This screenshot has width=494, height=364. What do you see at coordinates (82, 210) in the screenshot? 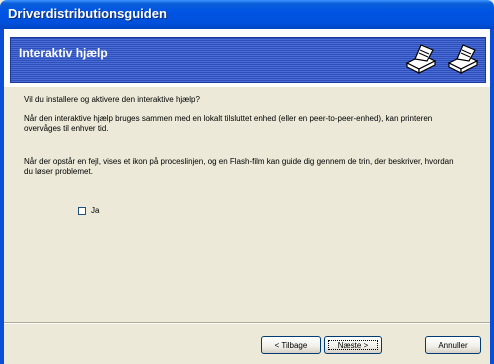
I see `ja-checkbox` at bounding box center [82, 210].